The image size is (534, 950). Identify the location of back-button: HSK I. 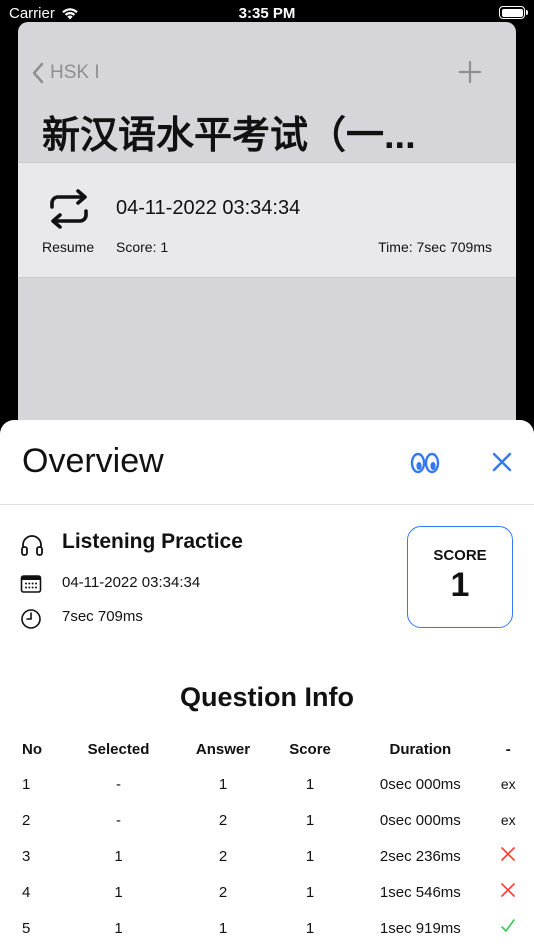
(66, 73).